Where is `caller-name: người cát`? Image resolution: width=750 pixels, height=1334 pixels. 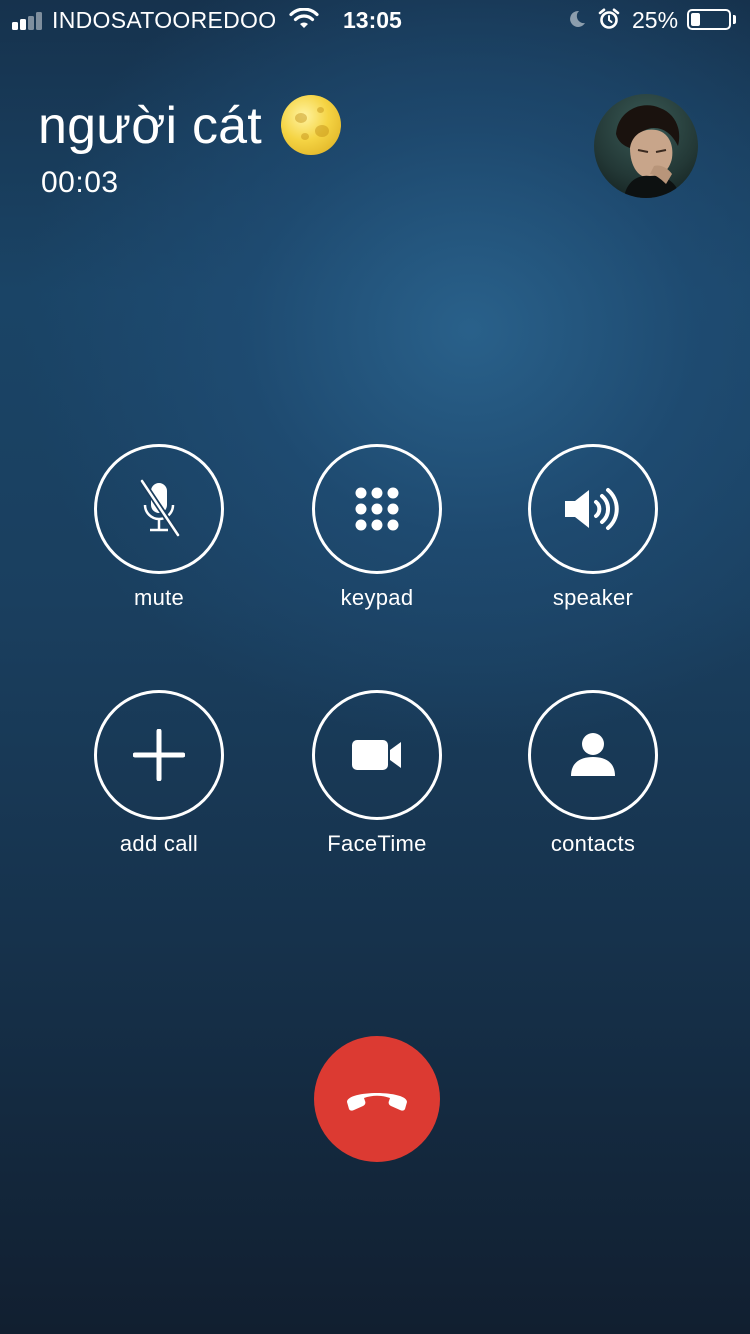
caller-name: người cát is located at coordinates (150, 126).